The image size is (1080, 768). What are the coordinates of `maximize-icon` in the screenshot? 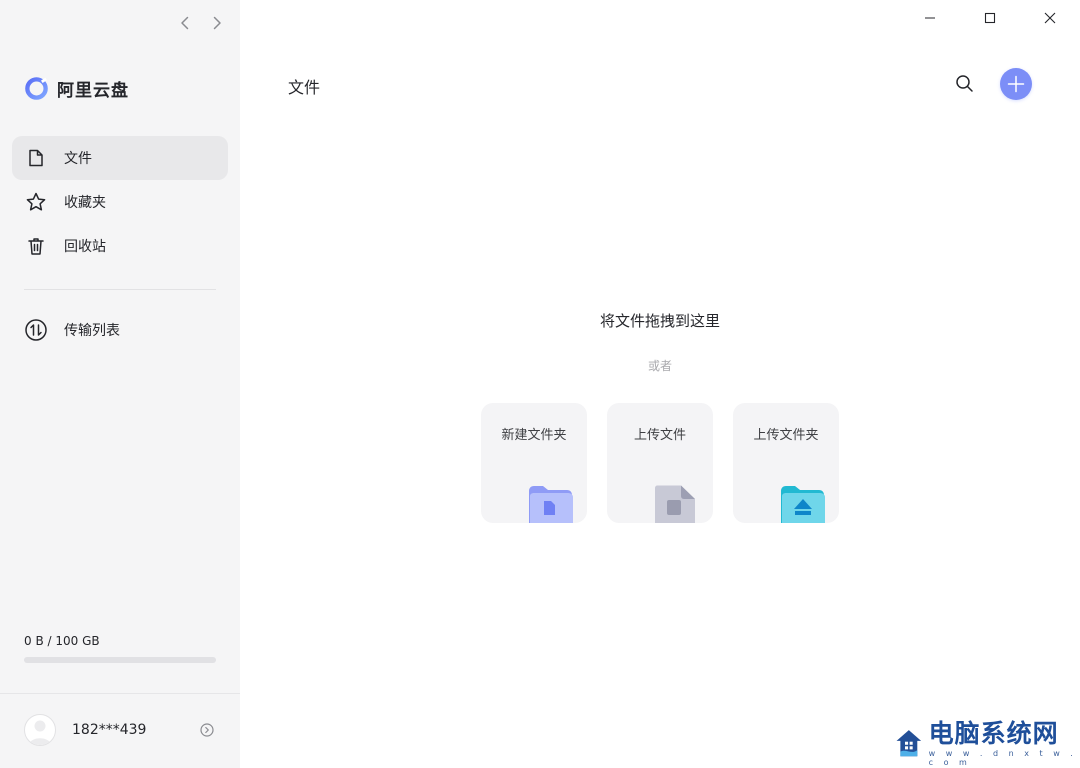 It's located at (990, 18).